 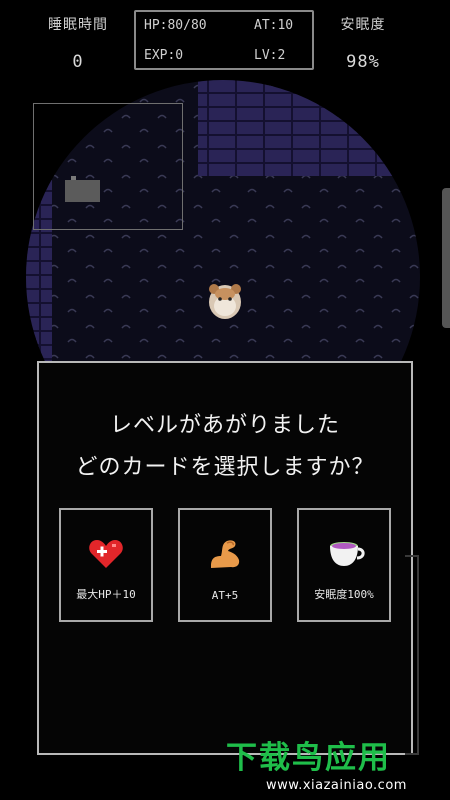 I want to click on flexed-arm-icon, so click(x=225, y=554).